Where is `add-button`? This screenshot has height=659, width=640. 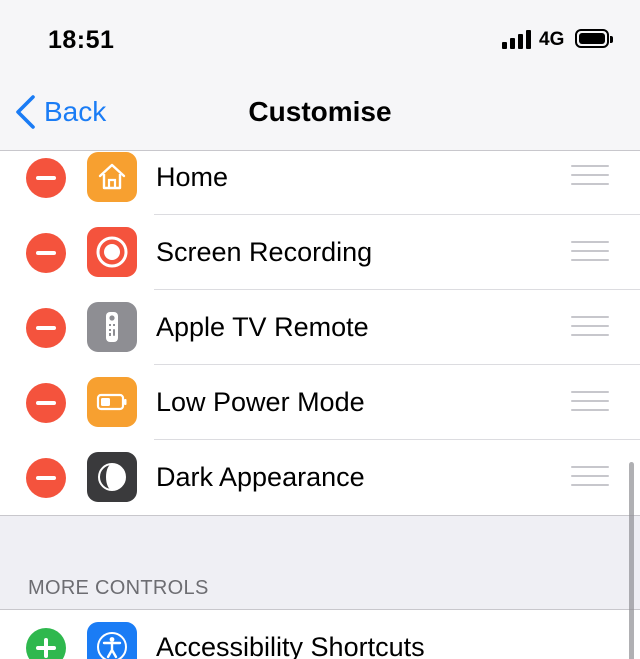 add-button is located at coordinates (46, 643).